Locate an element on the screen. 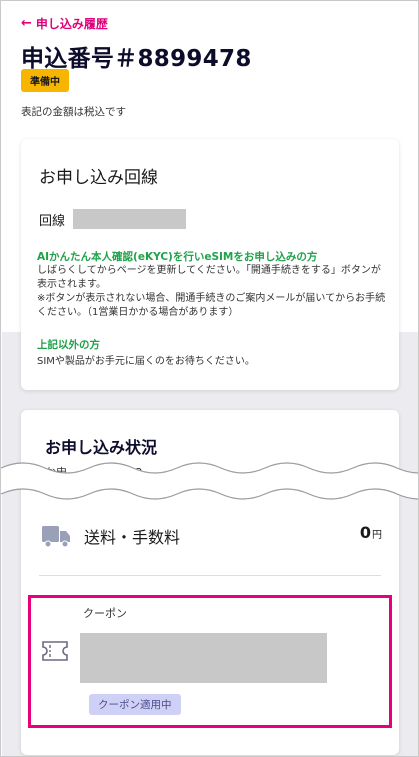 Image resolution: width=419 pixels, height=757 pixels. fee-amount: 0円 is located at coordinates (371, 532).